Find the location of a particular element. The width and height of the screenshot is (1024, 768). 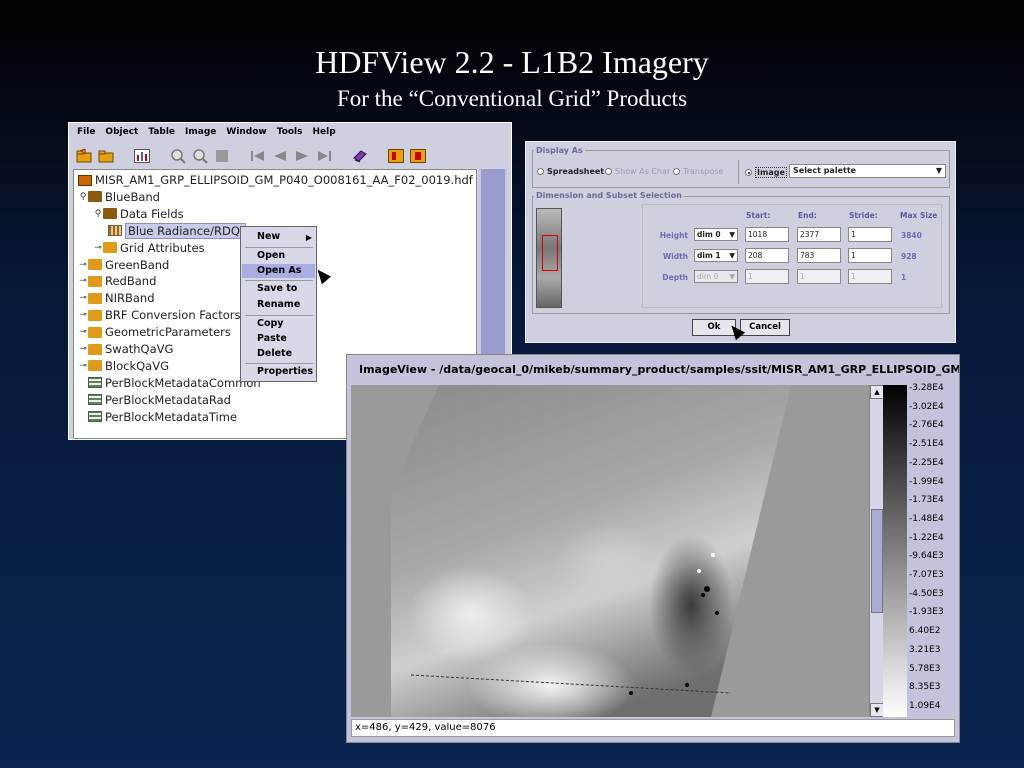

next-icon is located at coordinates (302, 156).